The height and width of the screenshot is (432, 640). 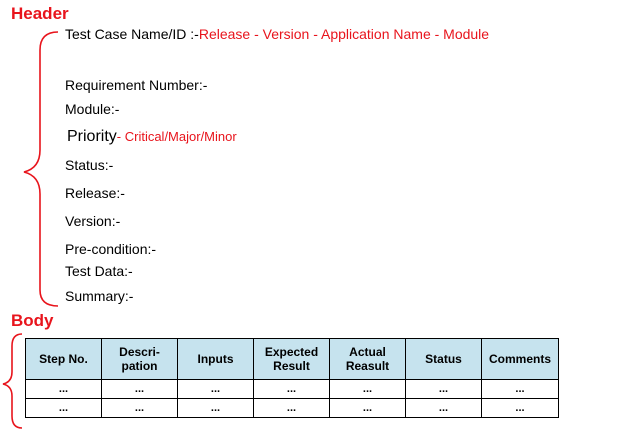 What do you see at coordinates (99, 296) in the screenshot?
I see `summary-field: Summary:-` at bounding box center [99, 296].